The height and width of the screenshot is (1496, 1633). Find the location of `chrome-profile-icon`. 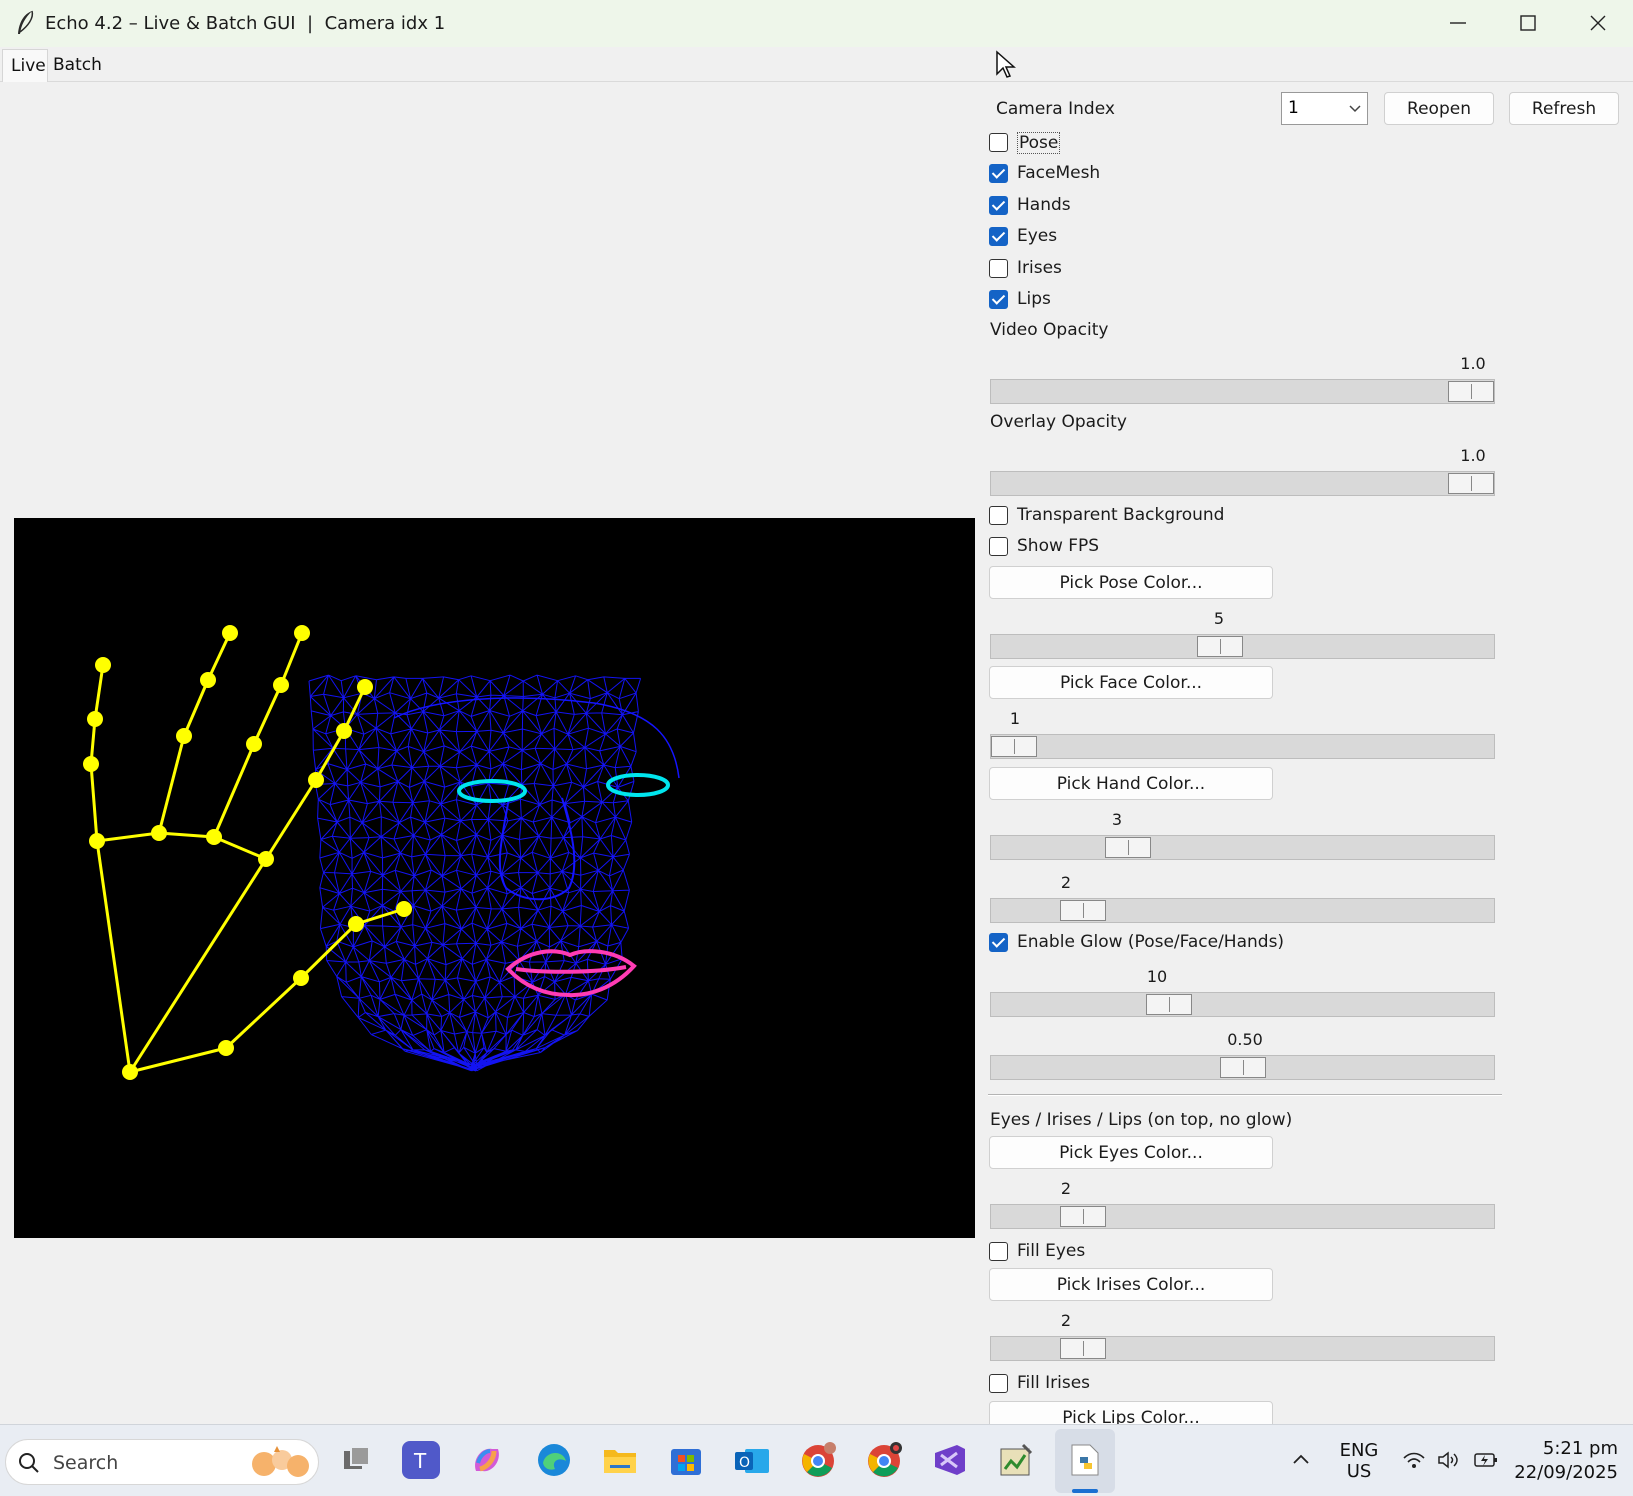

chrome-profile-icon is located at coordinates (884, 1460).